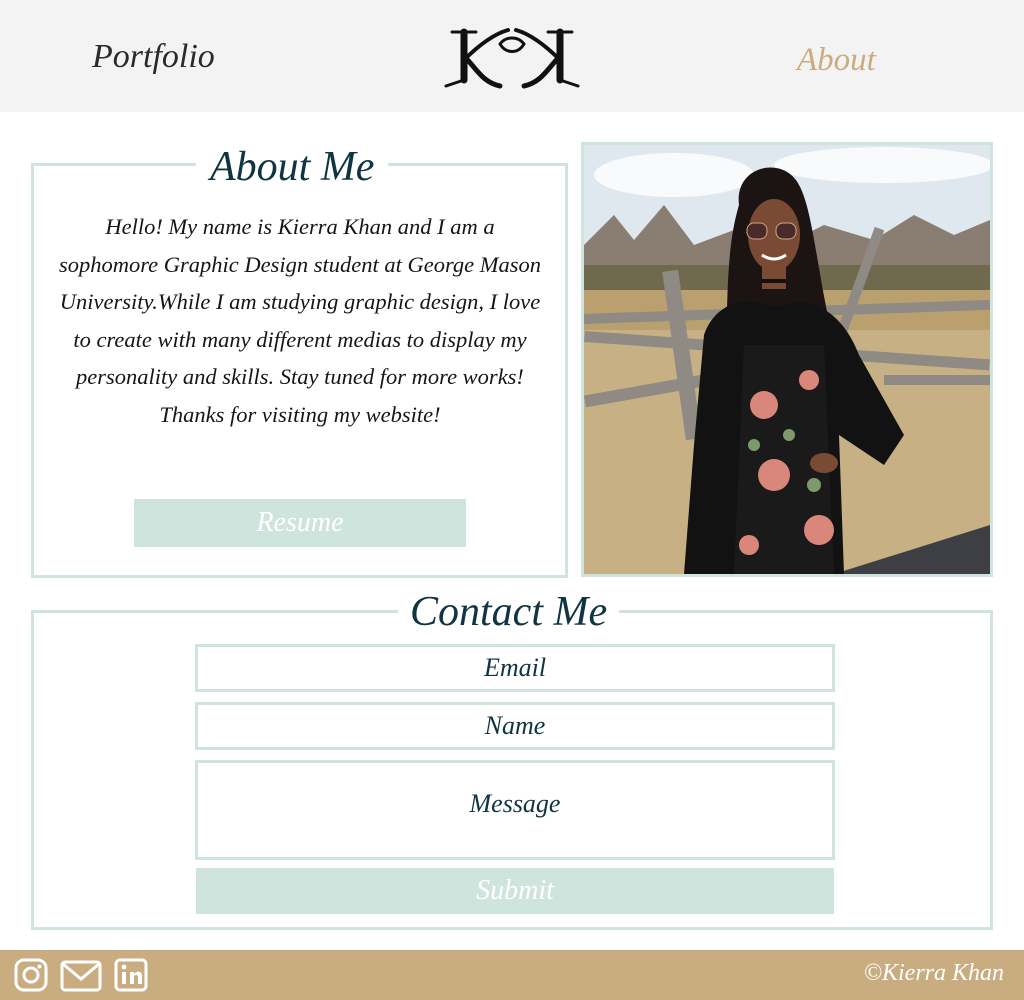 The height and width of the screenshot is (1000, 1024). I want to click on resume-button: Resume, so click(300, 523).